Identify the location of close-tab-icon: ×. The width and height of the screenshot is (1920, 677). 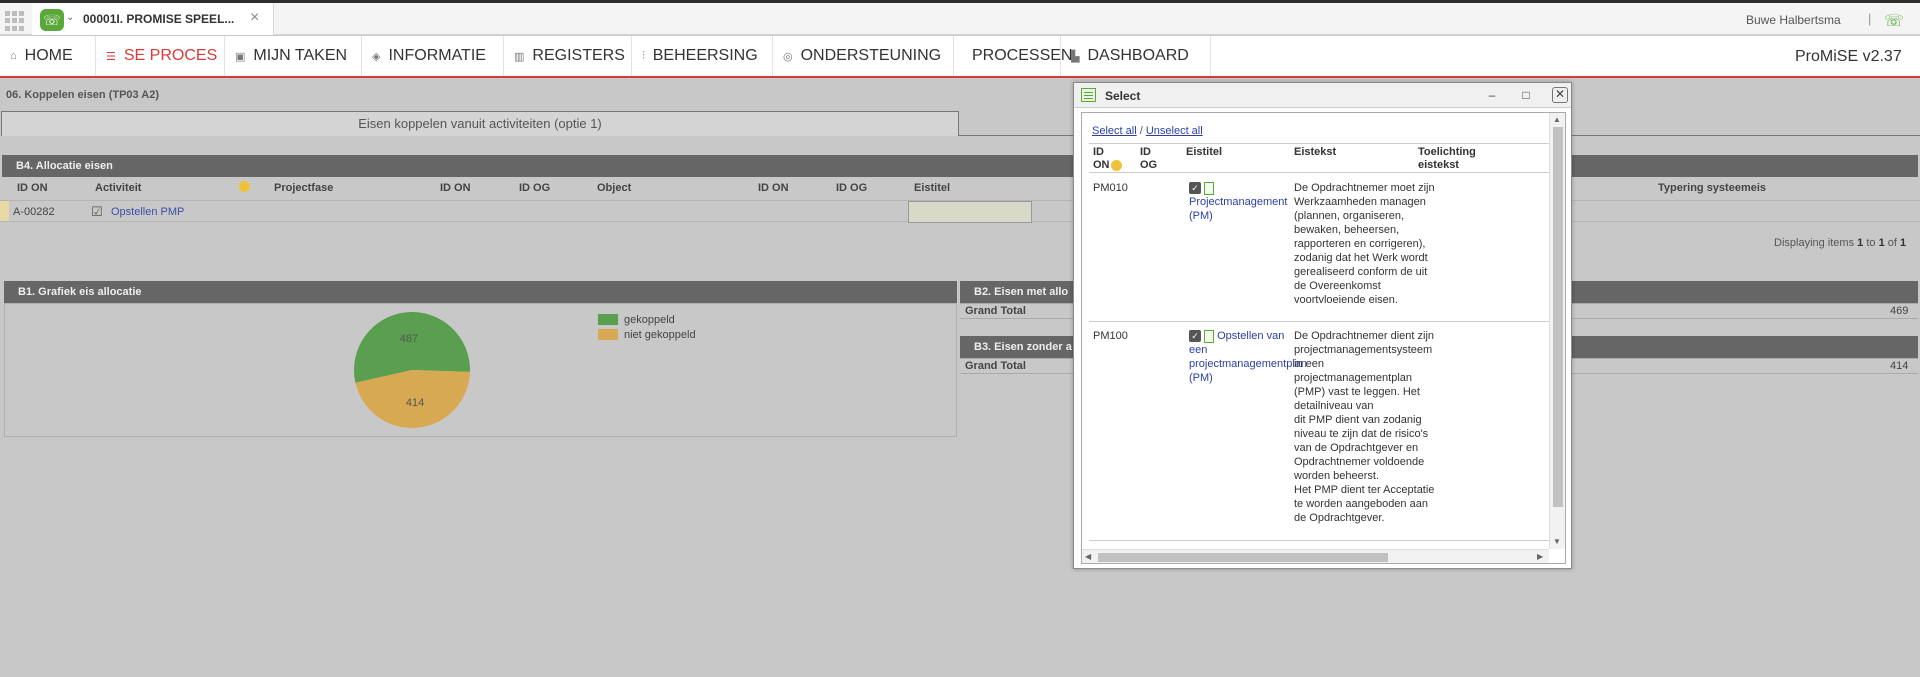
(254, 18).